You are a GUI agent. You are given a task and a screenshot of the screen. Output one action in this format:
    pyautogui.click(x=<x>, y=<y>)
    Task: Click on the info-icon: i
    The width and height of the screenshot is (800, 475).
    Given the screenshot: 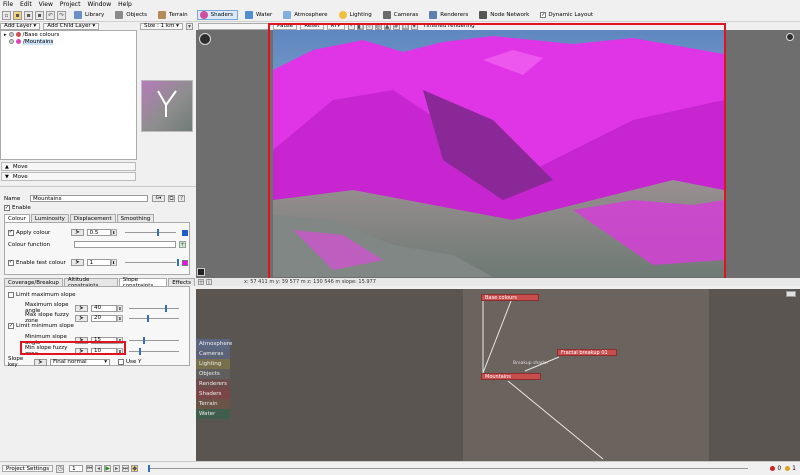 What is the action you would take?
    pyautogui.click(x=209, y=282)
    